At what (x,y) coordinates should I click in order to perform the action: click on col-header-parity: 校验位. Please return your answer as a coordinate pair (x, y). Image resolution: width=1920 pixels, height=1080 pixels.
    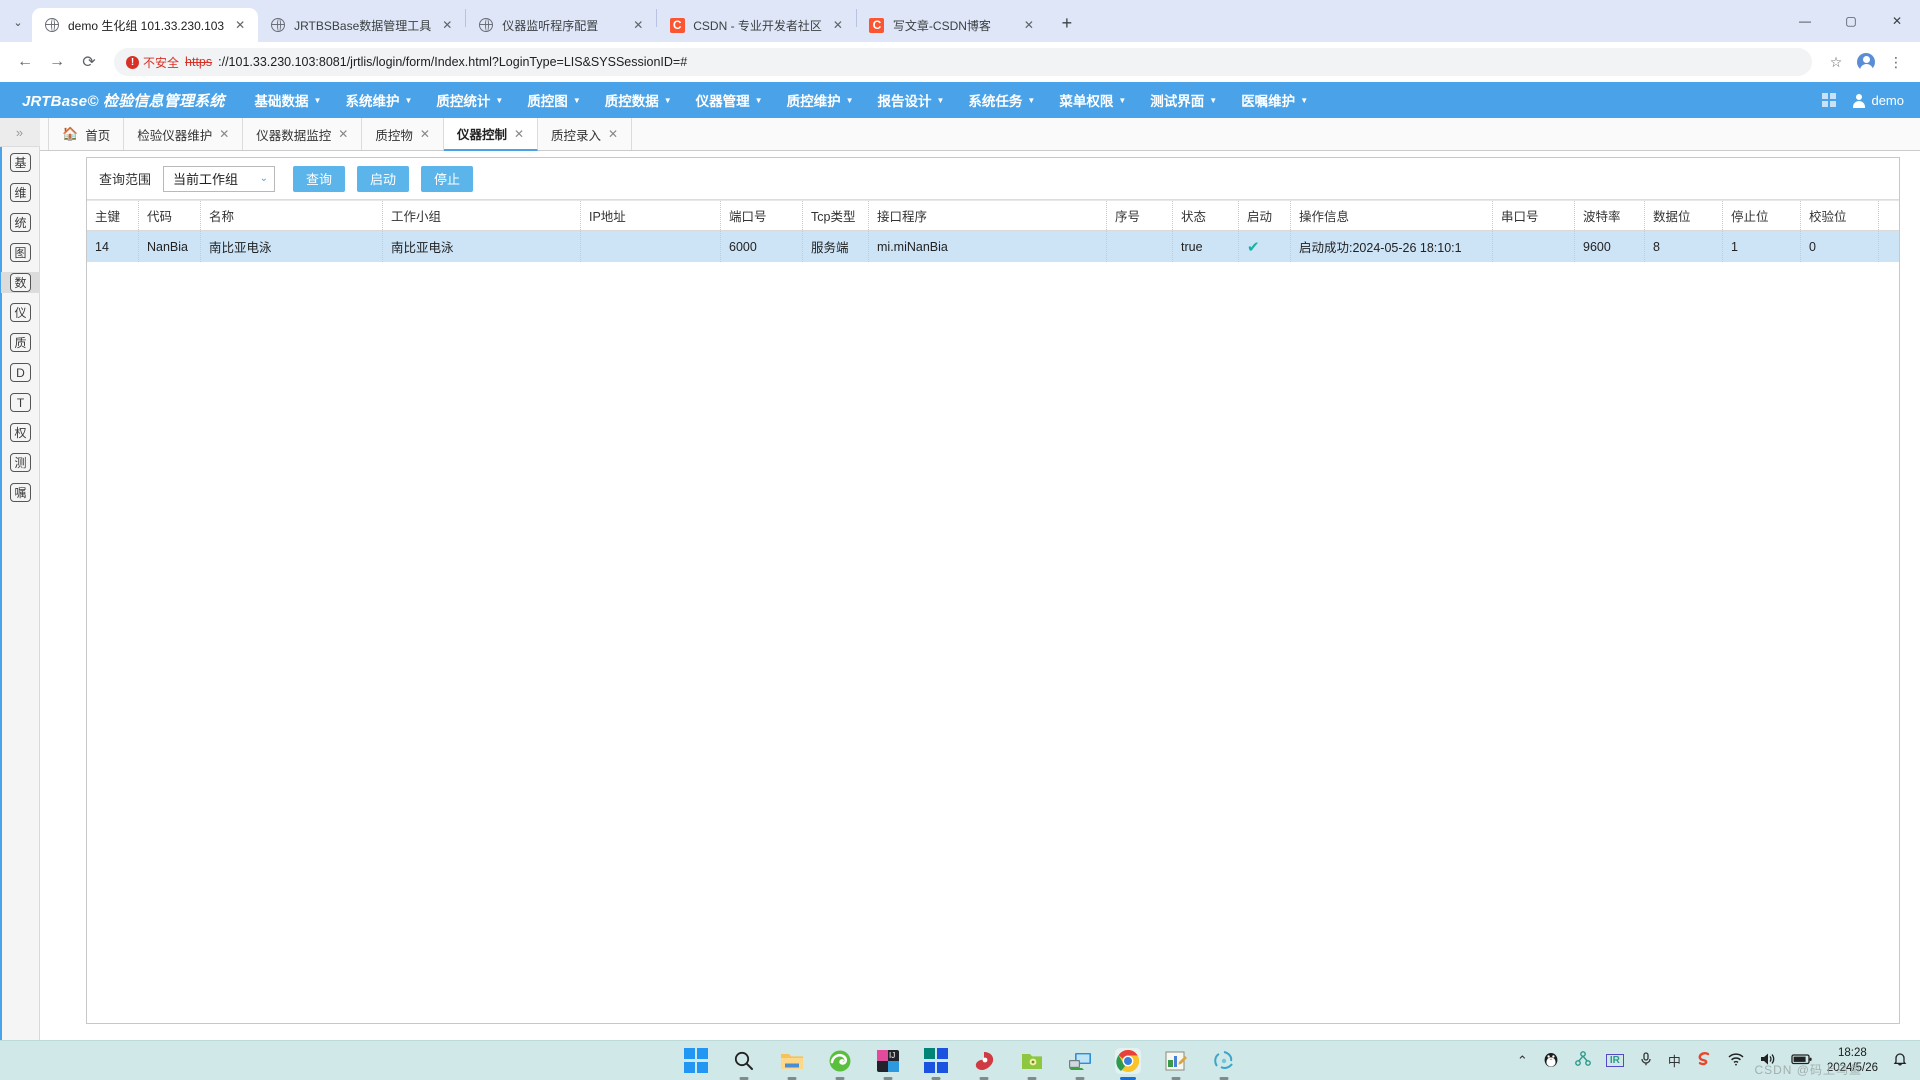
    Looking at the image, I should click on (1840, 215).